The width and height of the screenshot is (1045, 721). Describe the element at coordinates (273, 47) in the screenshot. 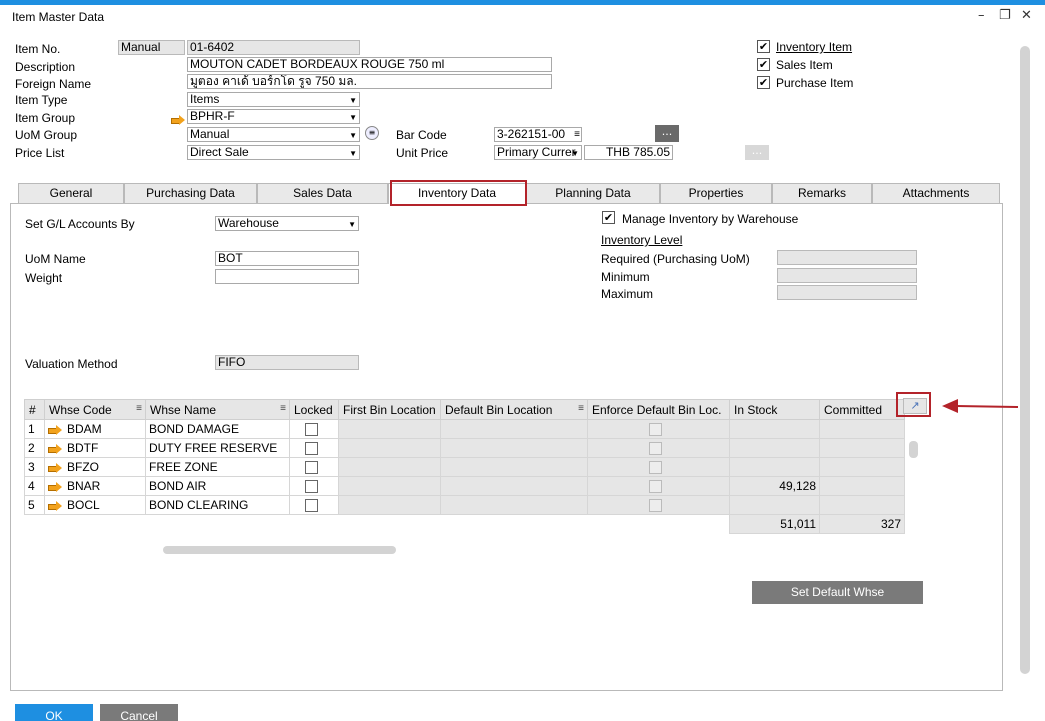

I see `item-no-field: 01-6402` at that location.